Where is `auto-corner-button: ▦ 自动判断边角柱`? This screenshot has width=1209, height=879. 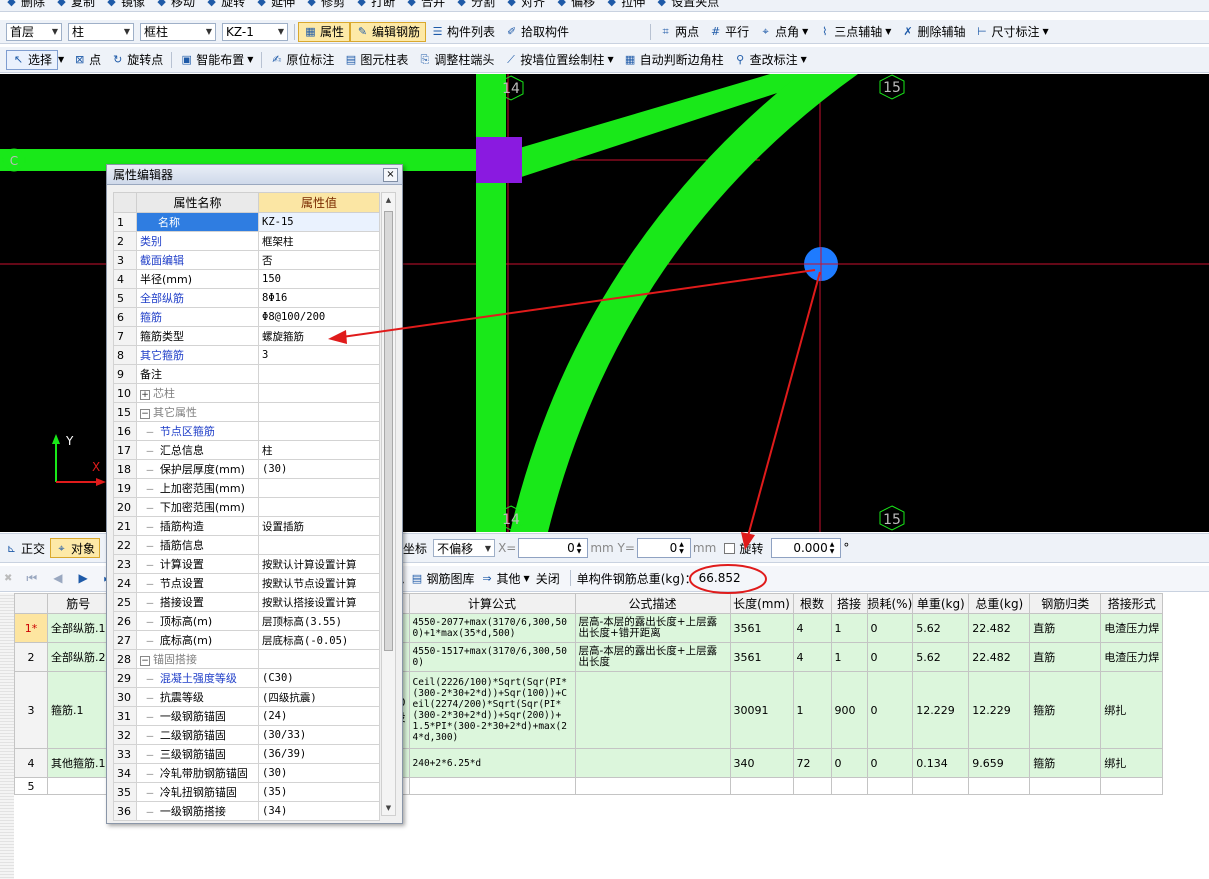 auto-corner-button: ▦ 自动判断边角柱 is located at coordinates (674, 60).